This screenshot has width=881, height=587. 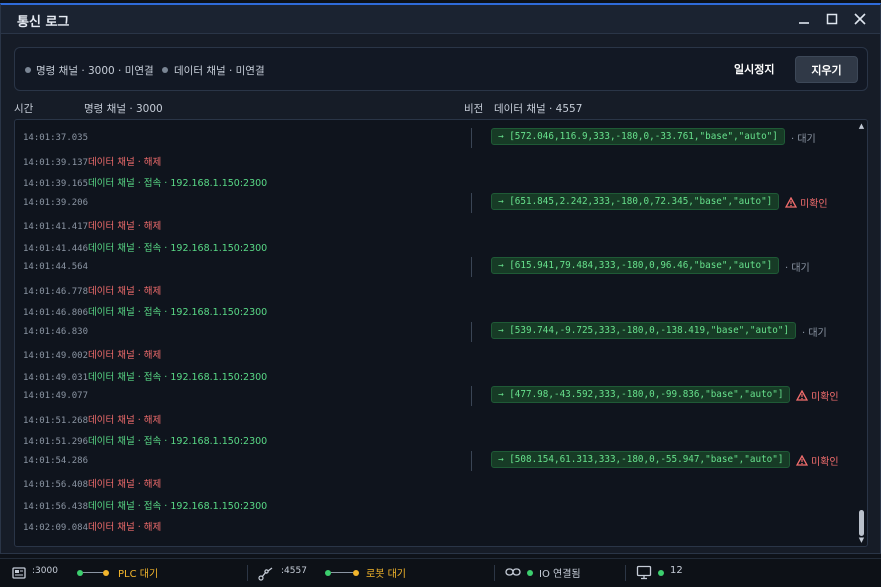 What do you see at coordinates (676, 570) in the screenshot?
I see `client-count: 12` at bounding box center [676, 570].